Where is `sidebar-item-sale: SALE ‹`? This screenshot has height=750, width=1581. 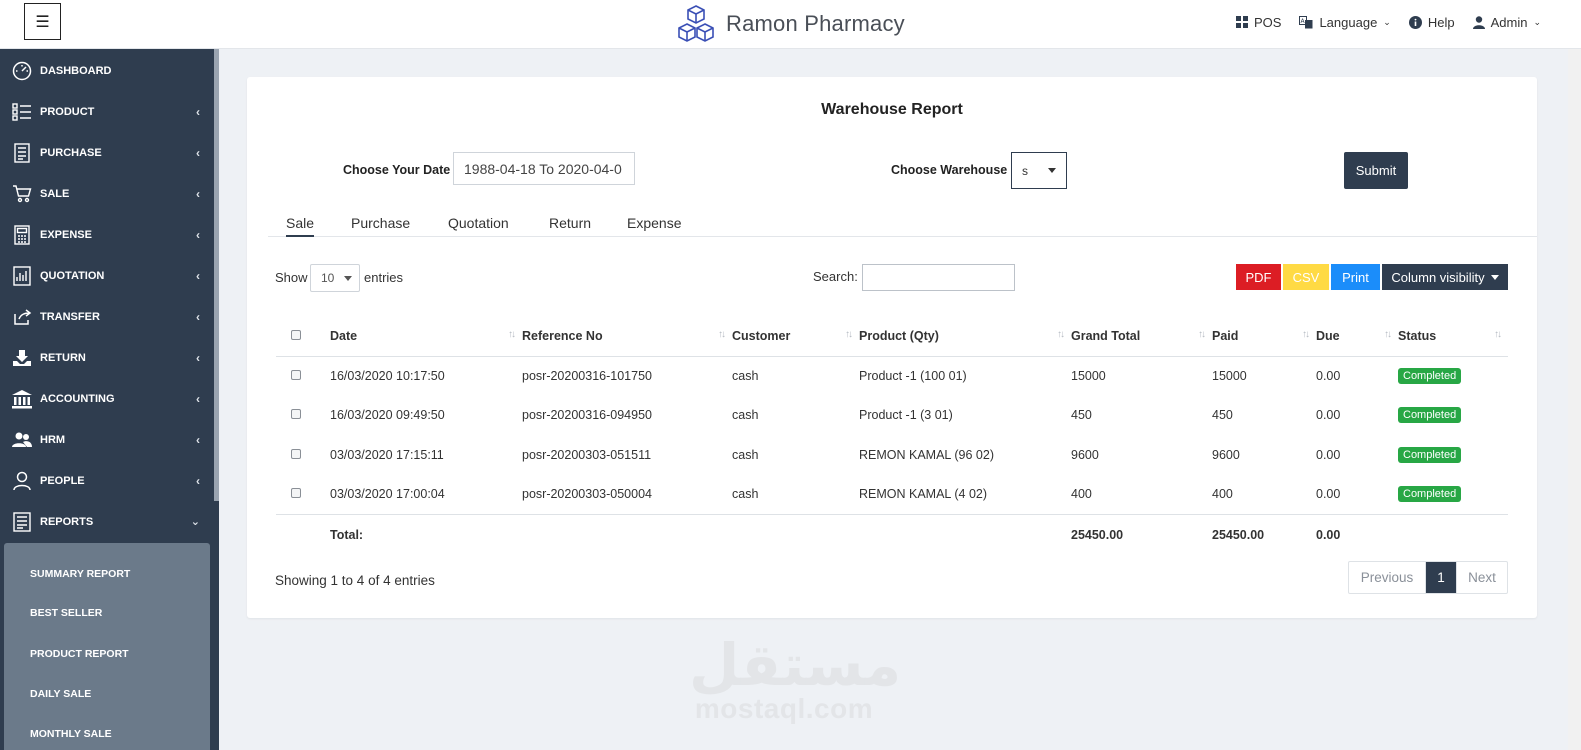
sidebar-item-sale: SALE ‹ is located at coordinates (107, 193).